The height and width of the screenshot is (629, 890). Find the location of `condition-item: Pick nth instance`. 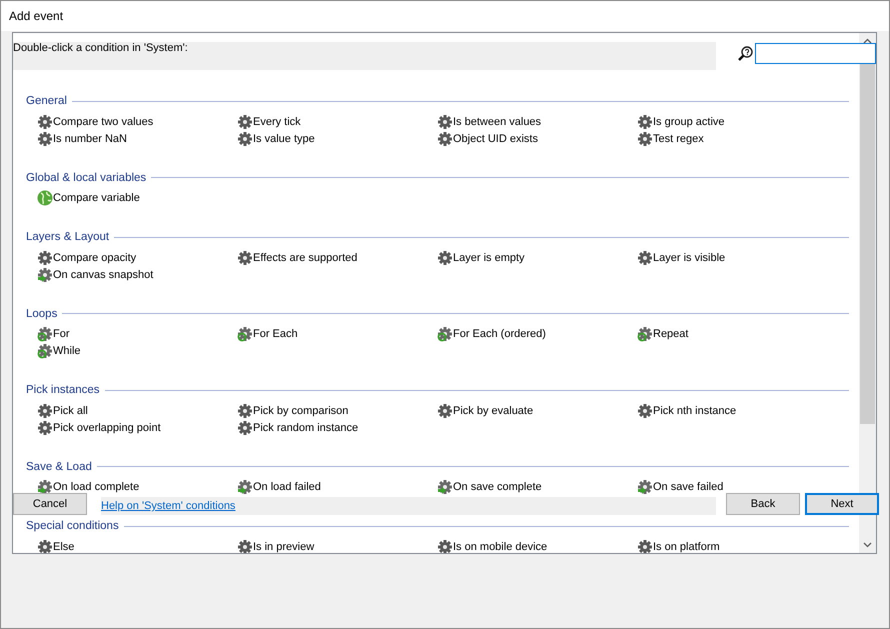

condition-item: Pick nth instance is located at coordinates (737, 410).